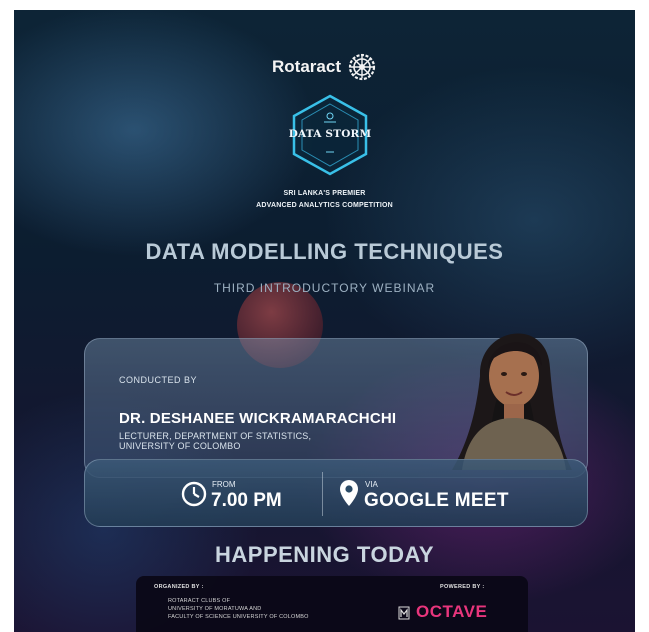 The image size is (649, 632). Describe the element at coordinates (238, 617) in the screenshot. I see `organizer-line3: FACULTY OF SCIENCE UNIVERSITY OF COLOMBO` at that location.